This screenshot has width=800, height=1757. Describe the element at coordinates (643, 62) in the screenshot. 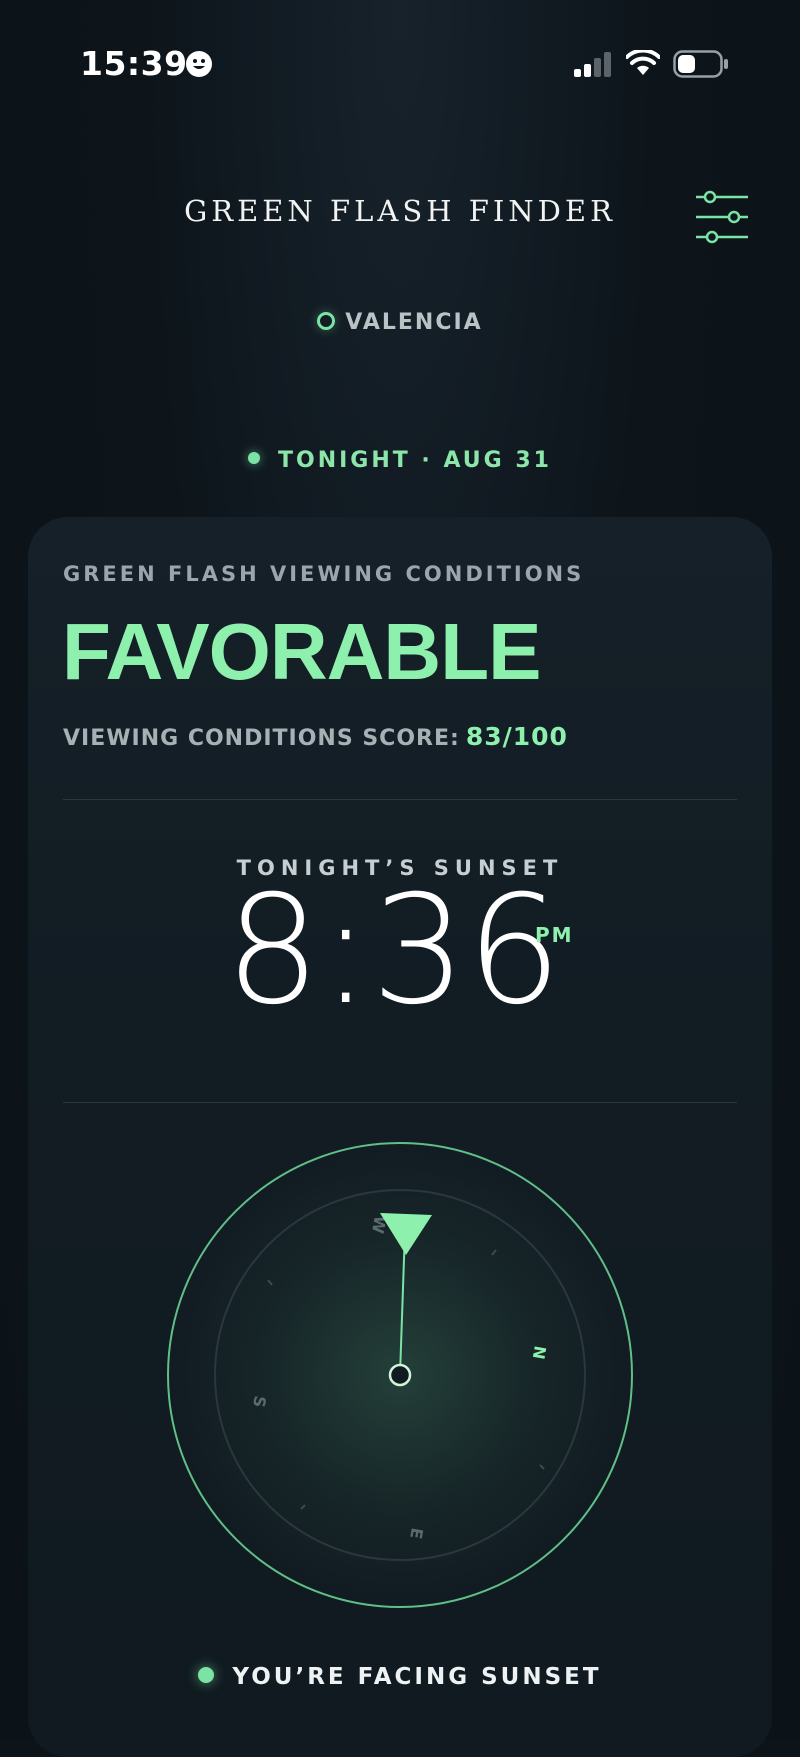

I see `wifi-icon` at that location.